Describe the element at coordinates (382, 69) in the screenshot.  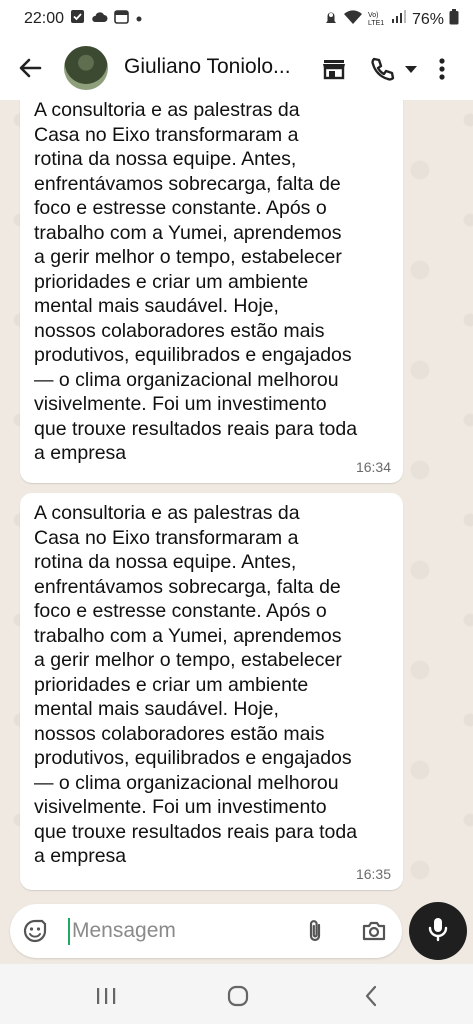
I see `phone-icon` at that location.